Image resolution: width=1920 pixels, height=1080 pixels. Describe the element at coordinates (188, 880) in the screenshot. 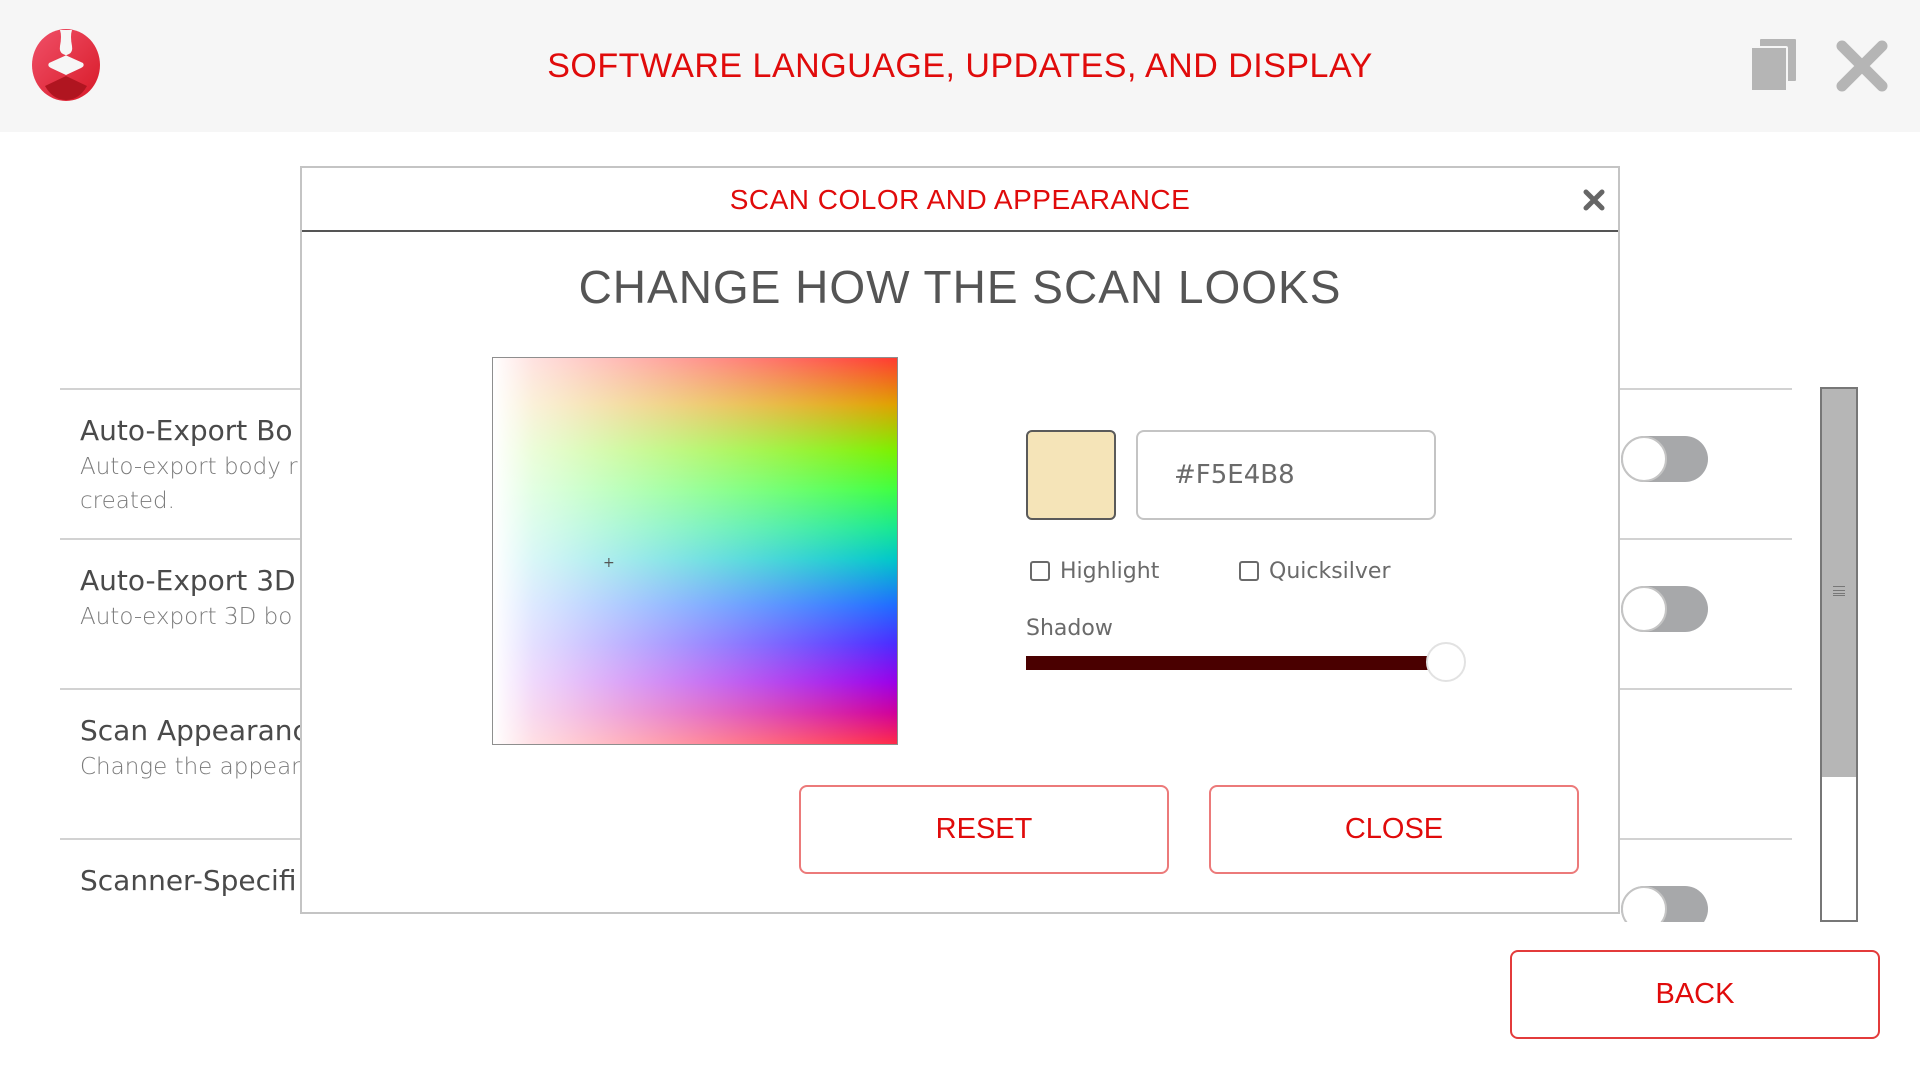

I see `row-title: Scanner-Specifi` at that location.